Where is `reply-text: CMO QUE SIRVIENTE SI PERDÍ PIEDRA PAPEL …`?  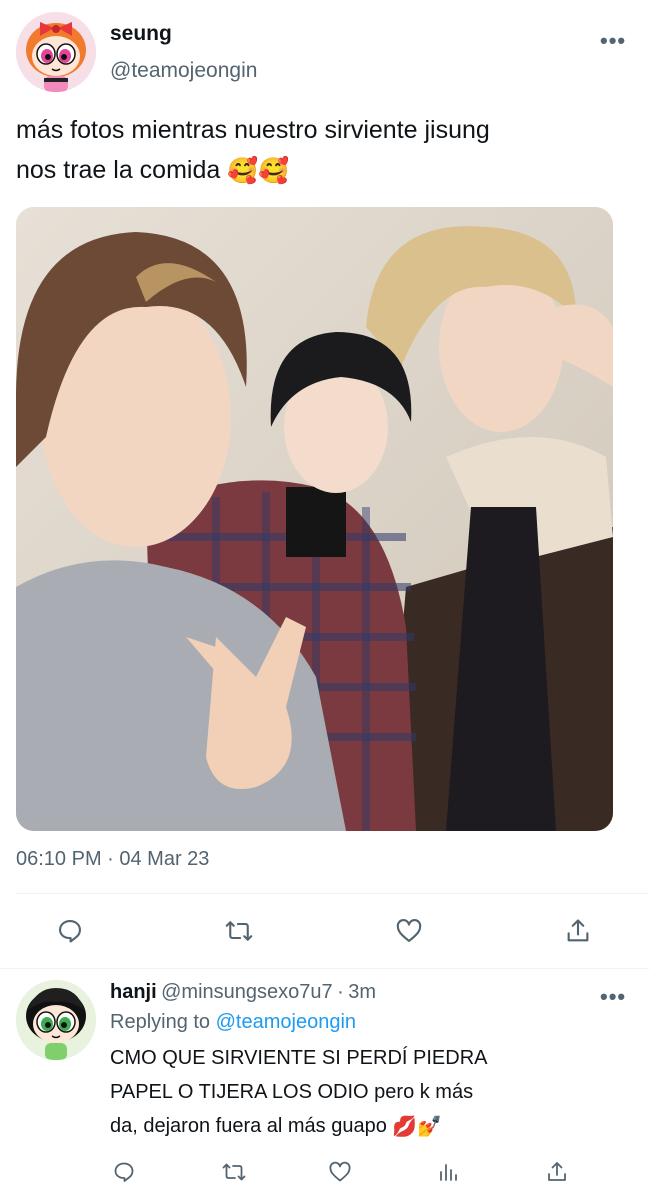
reply-text: CMO QUE SIRVIENTE SI PERDÍ PIEDRA PAPEL … is located at coordinates (370, 1092).